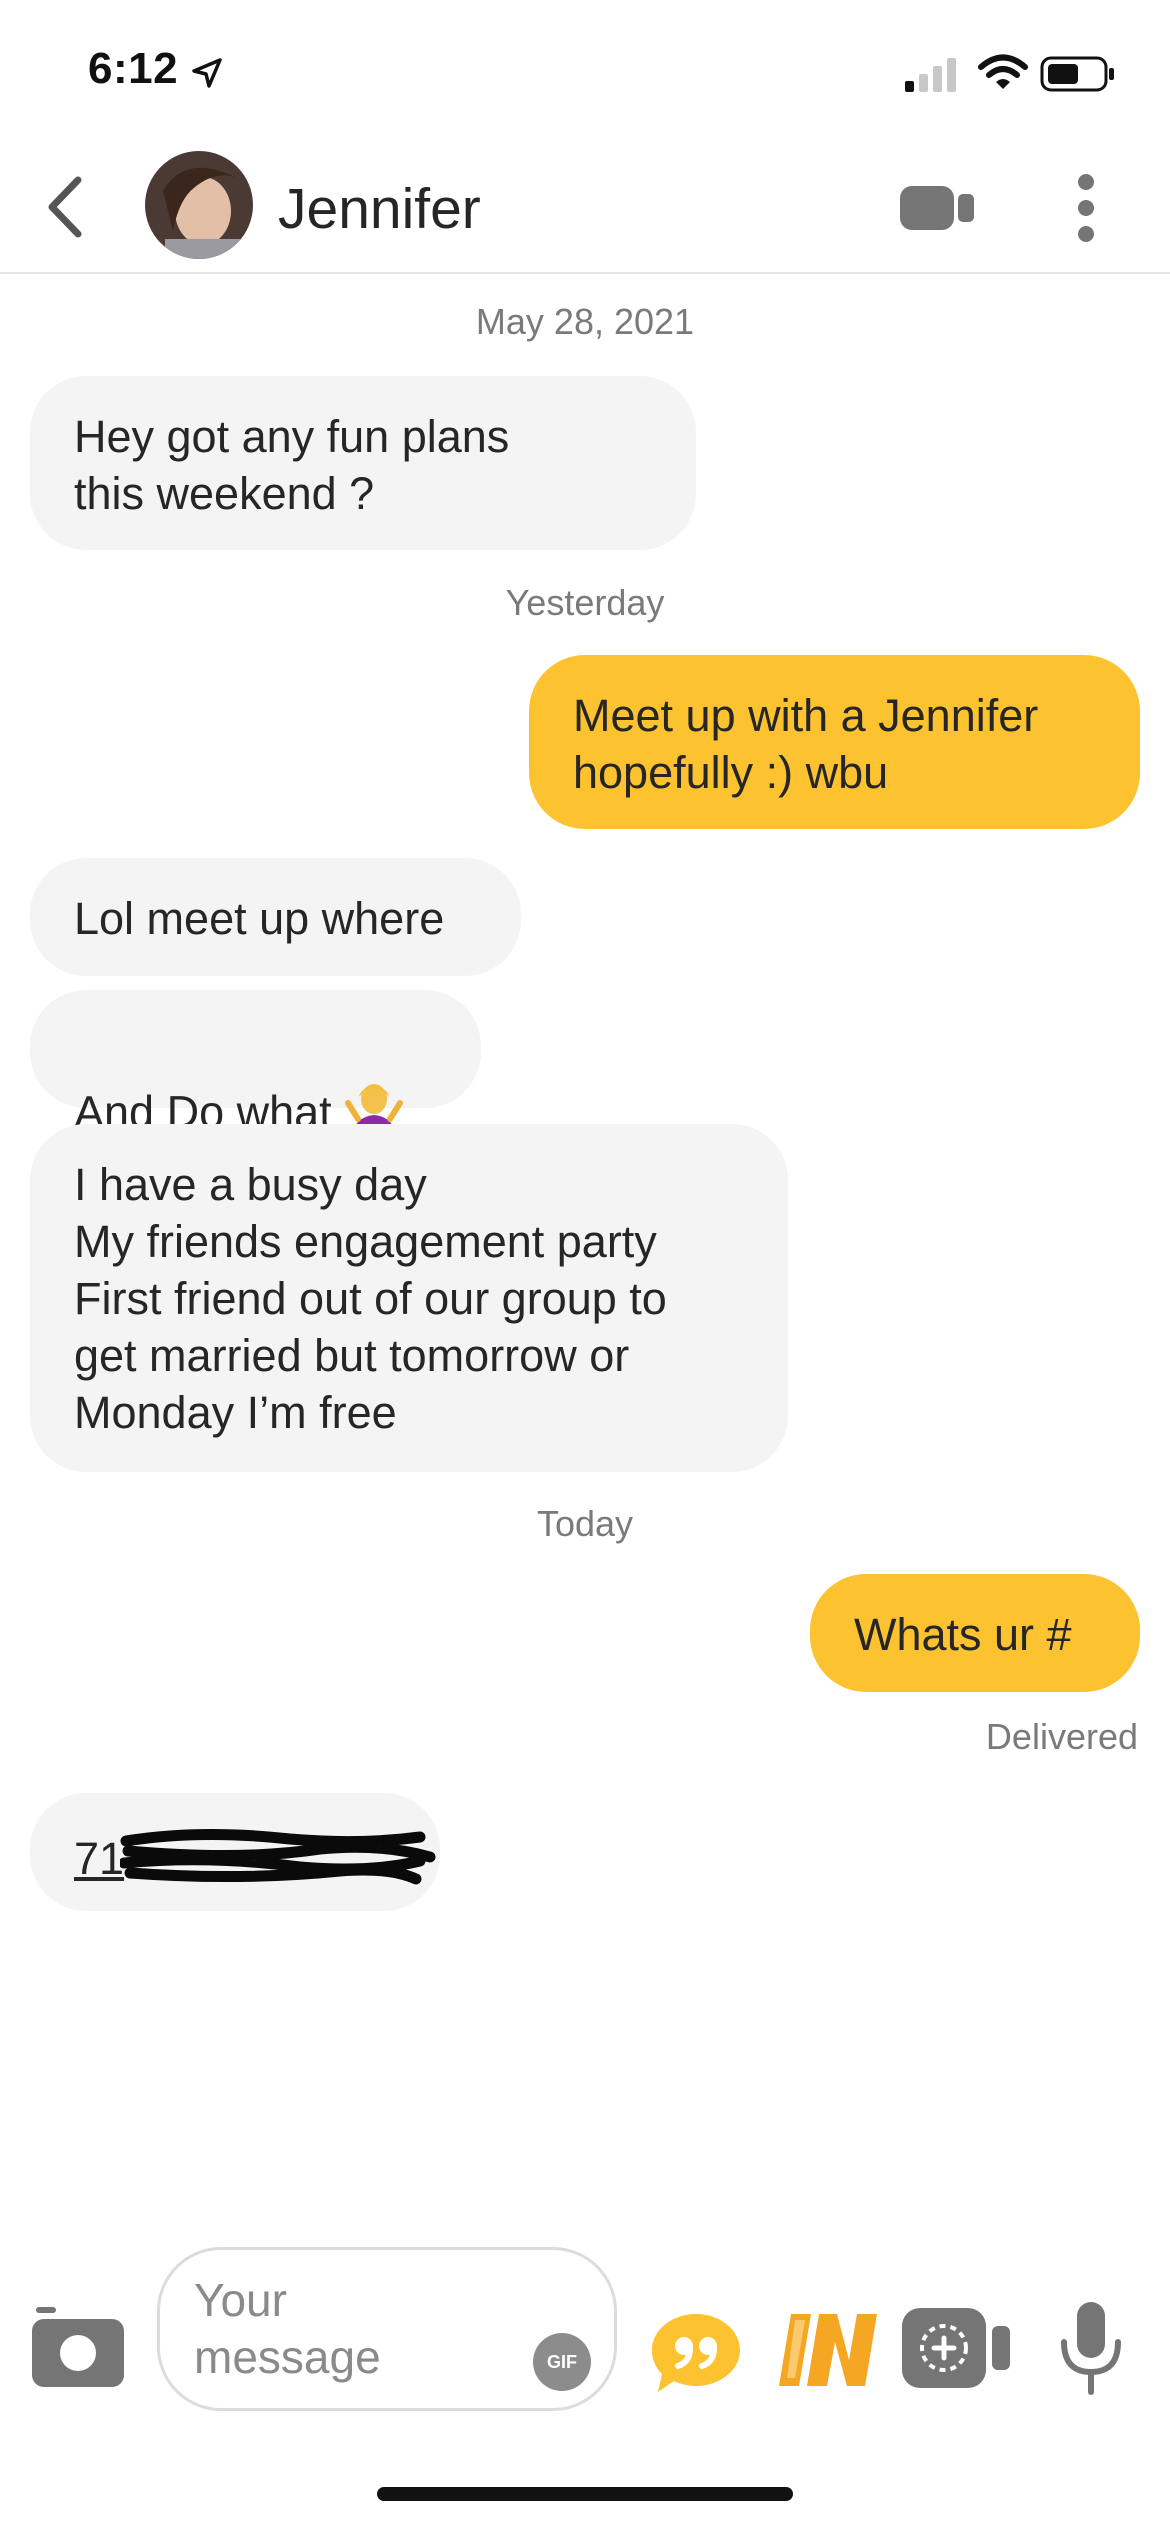  I want to click on contact-name: Jennifer, so click(379, 209).